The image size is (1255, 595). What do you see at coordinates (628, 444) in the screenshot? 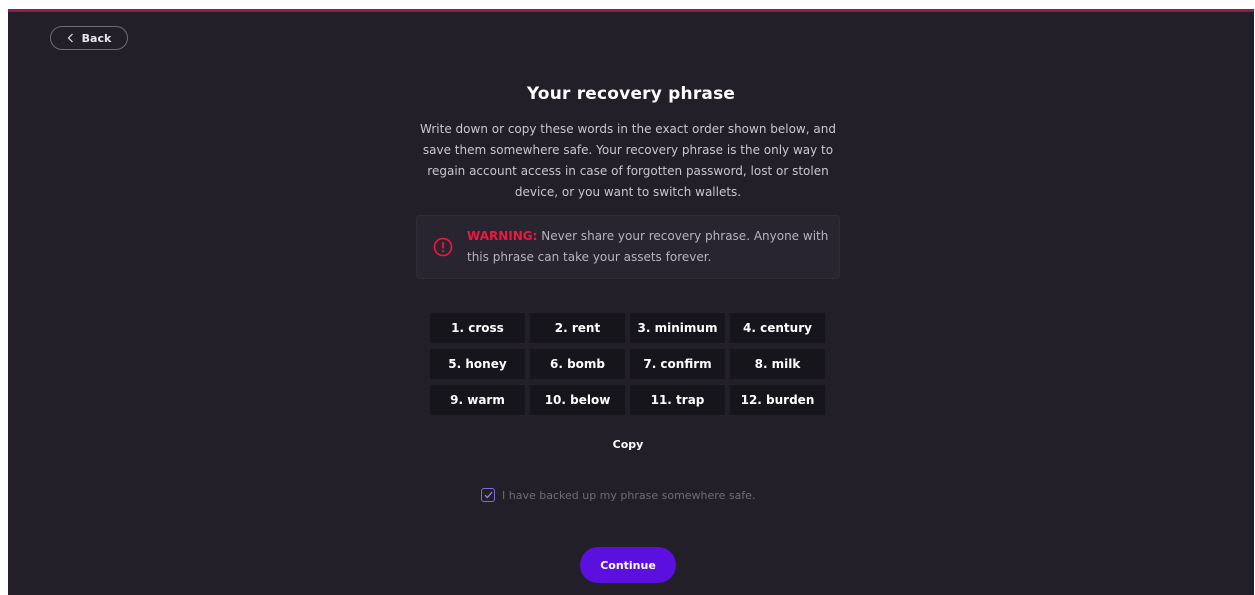
I see `copy-button: Copy` at bounding box center [628, 444].